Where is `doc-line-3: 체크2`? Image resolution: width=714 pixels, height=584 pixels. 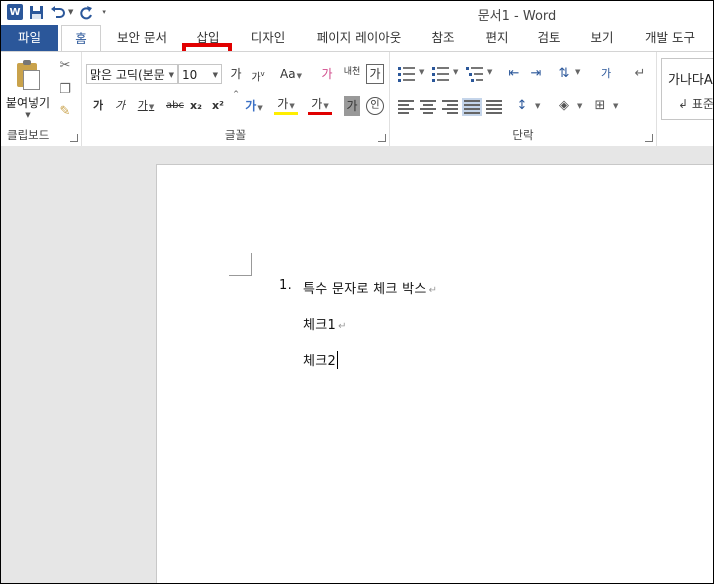
doc-line-3: 체크2 is located at coordinates (321, 359).